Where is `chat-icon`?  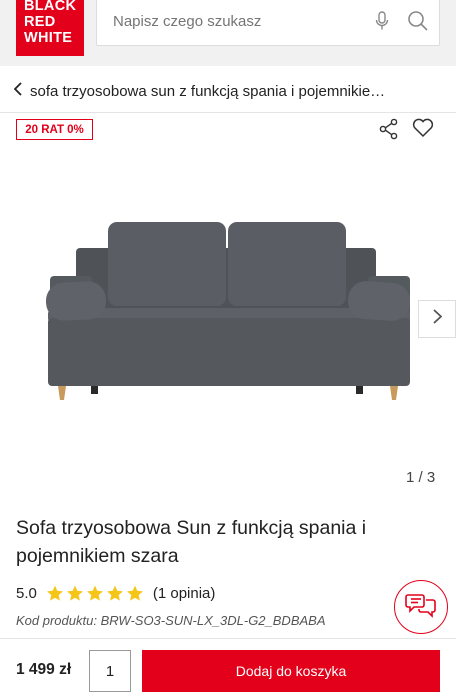 chat-icon is located at coordinates (421, 607).